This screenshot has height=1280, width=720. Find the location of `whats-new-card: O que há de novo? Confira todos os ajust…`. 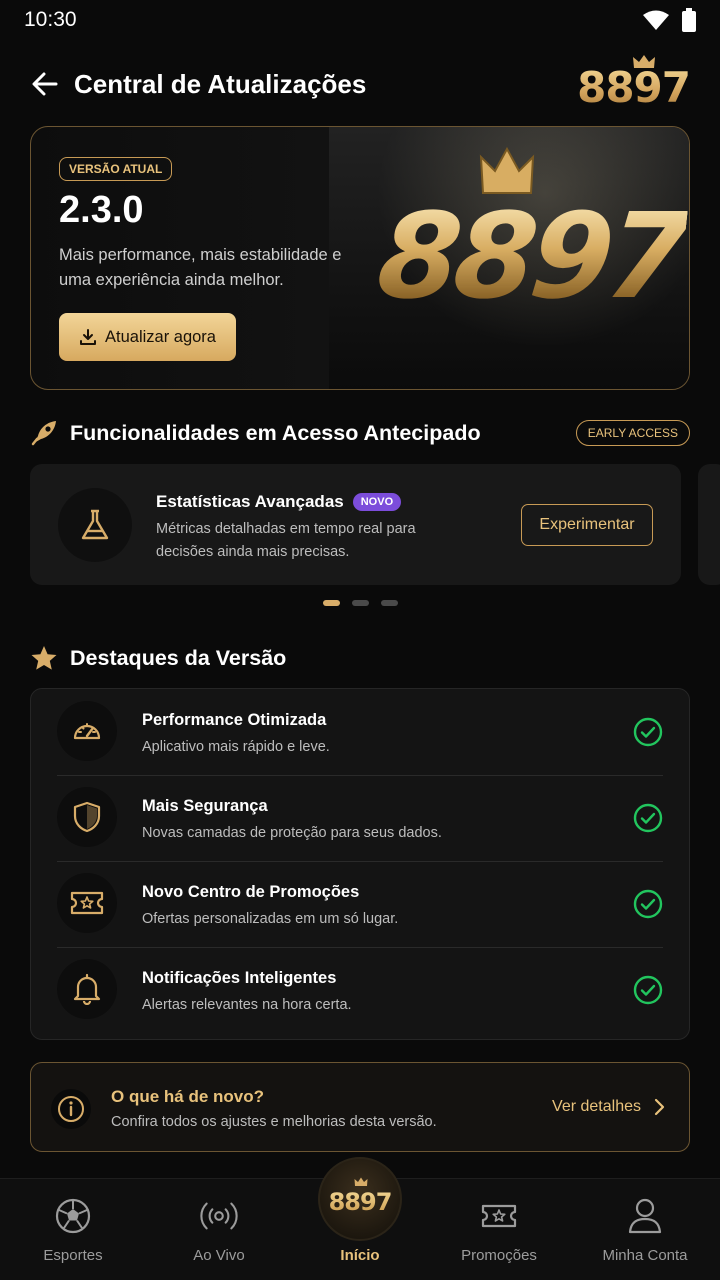

whats-new-card: O que há de novo? Confira todos os ajust… is located at coordinates (360, 1107).